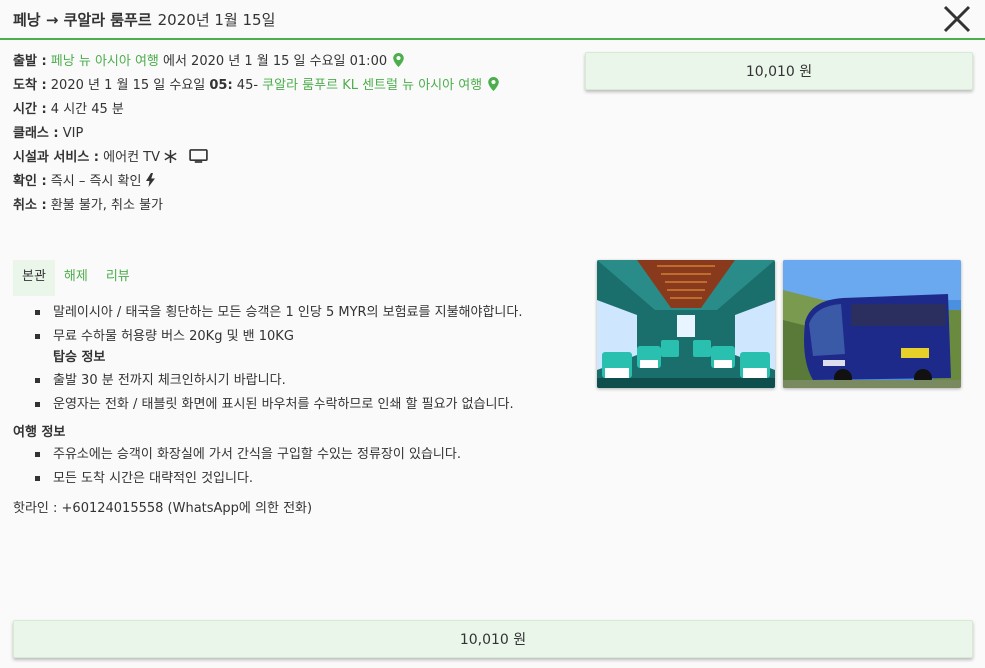 The image size is (985, 668). What do you see at coordinates (34, 278) in the screenshot?
I see `tab-main: 본관` at bounding box center [34, 278].